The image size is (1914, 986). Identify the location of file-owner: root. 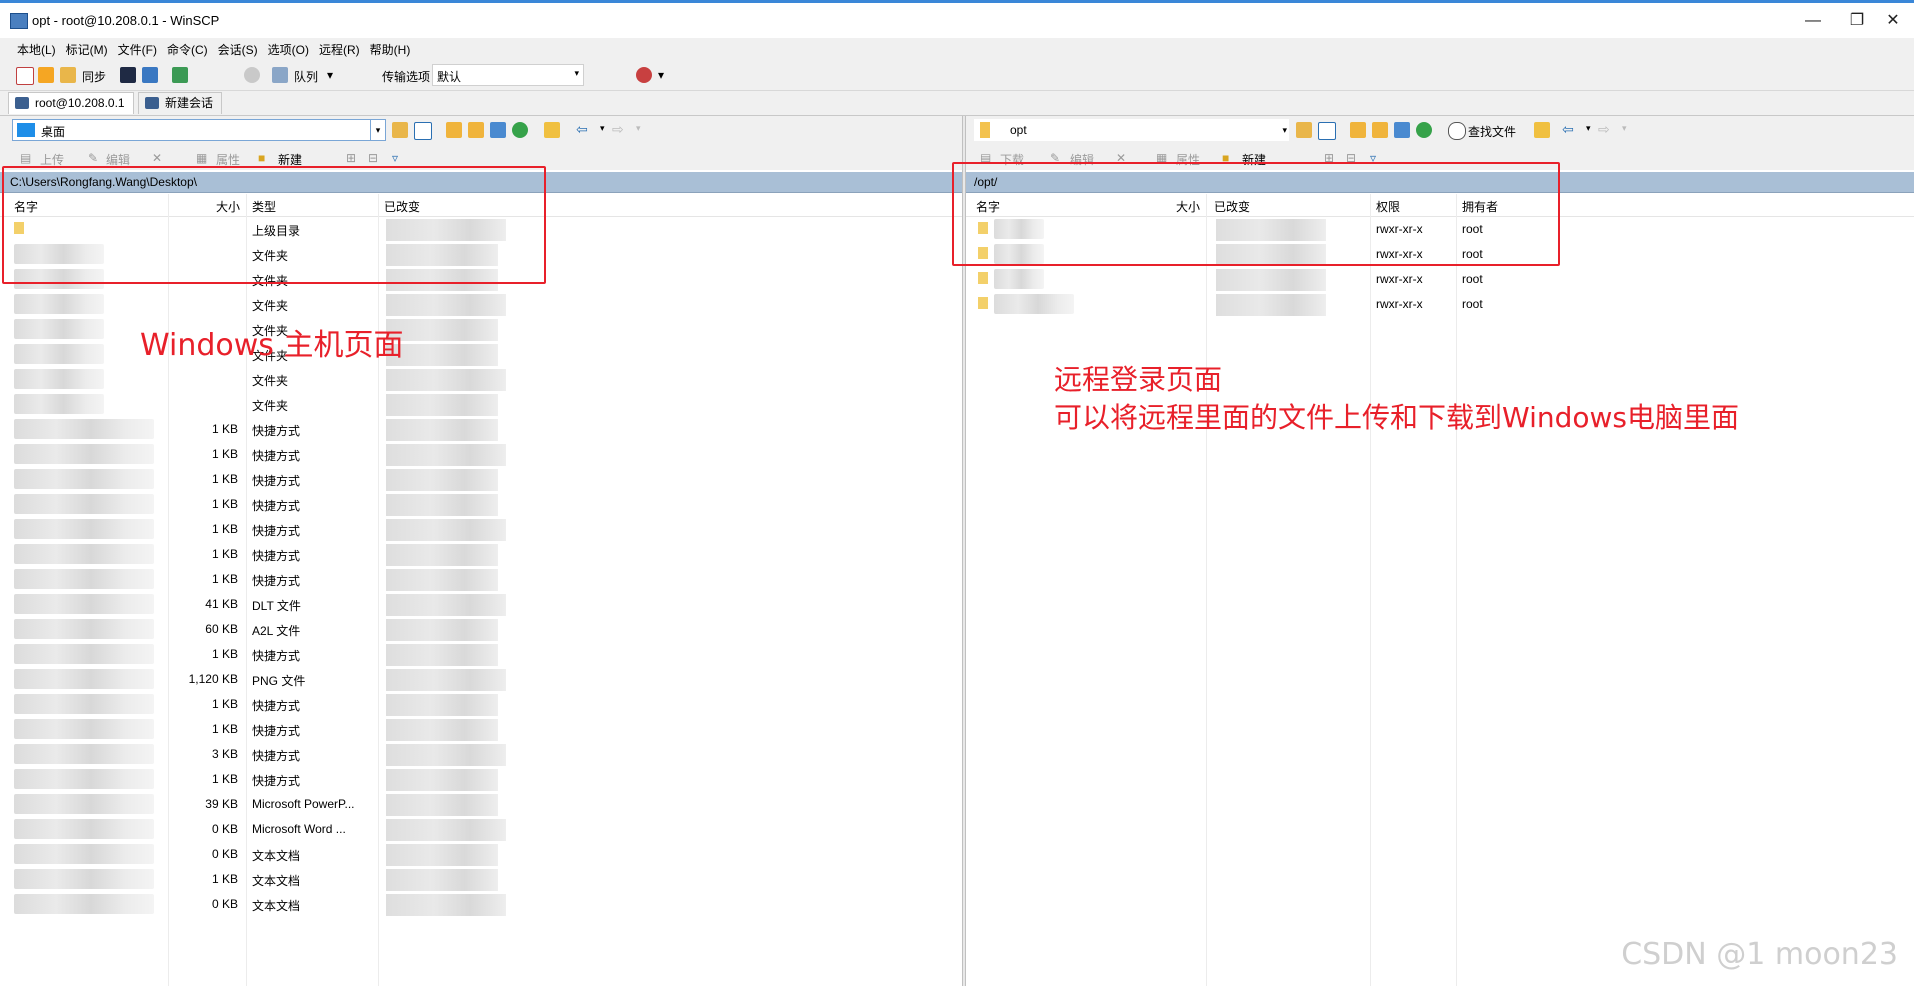
(1472, 279).